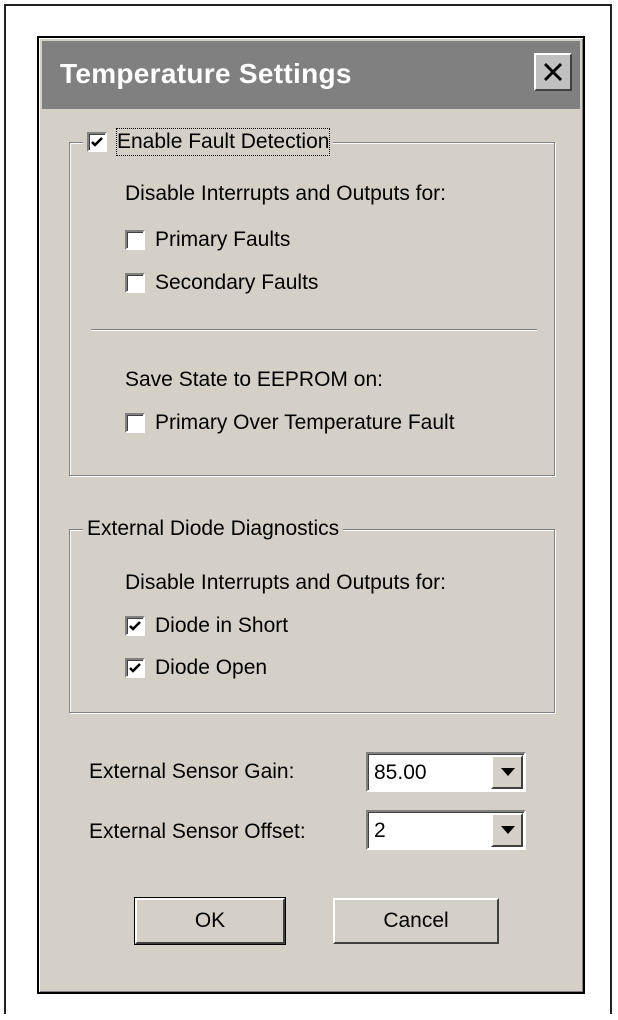  I want to click on diode-short-checkbox: Diode in Short, so click(206, 626).